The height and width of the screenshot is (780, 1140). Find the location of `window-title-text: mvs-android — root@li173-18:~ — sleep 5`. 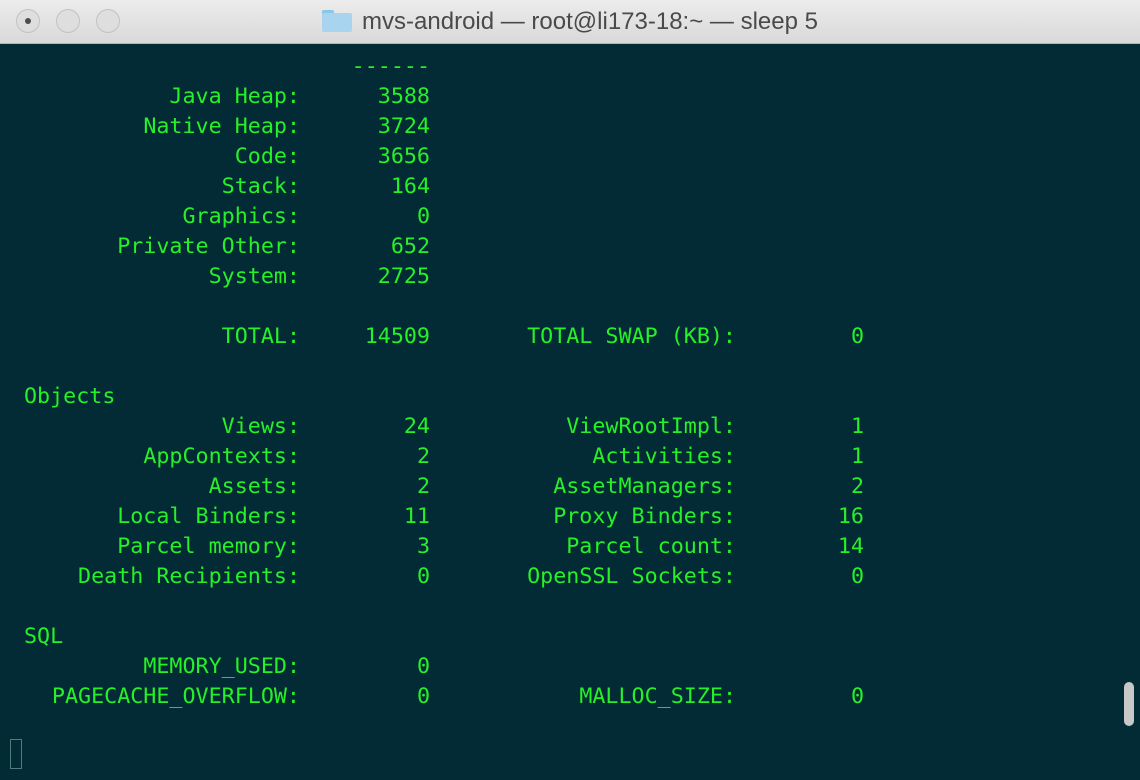

window-title-text: mvs-android — root@li173-18:~ — sleep 5 is located at coordinates (590, 21).